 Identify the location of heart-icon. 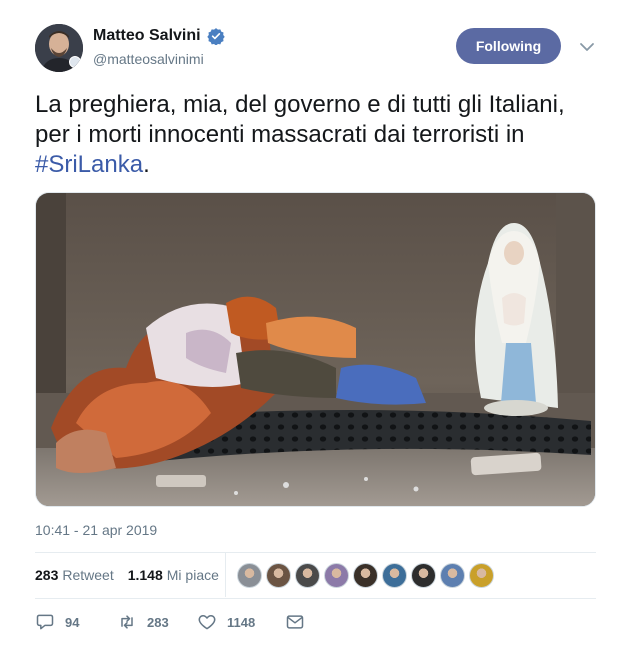
(207, 622).